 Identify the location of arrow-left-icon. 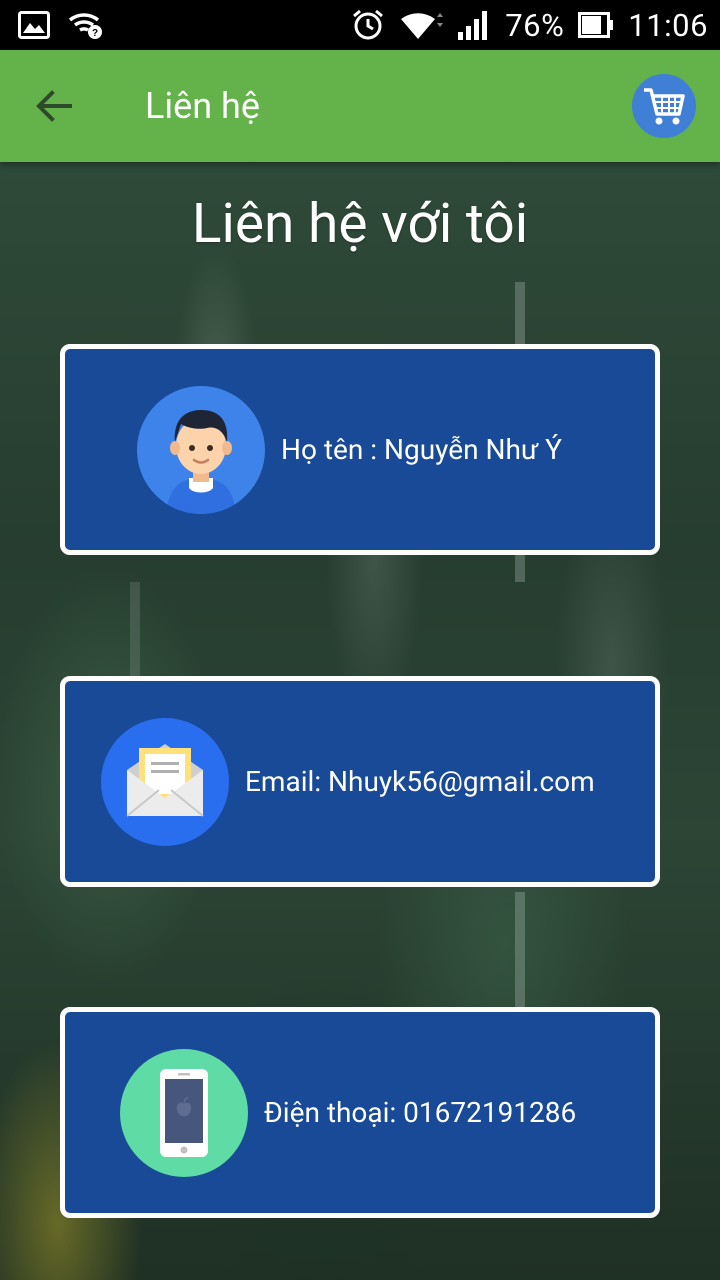
(54, 106).